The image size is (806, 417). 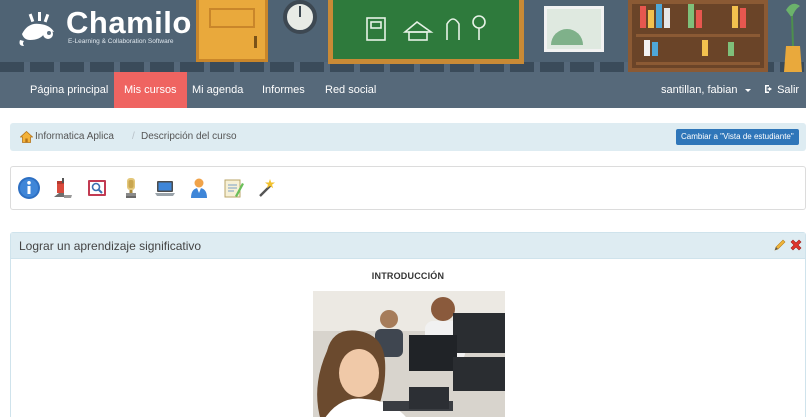 I want to click on book-icon, so click(x=97, y=188).